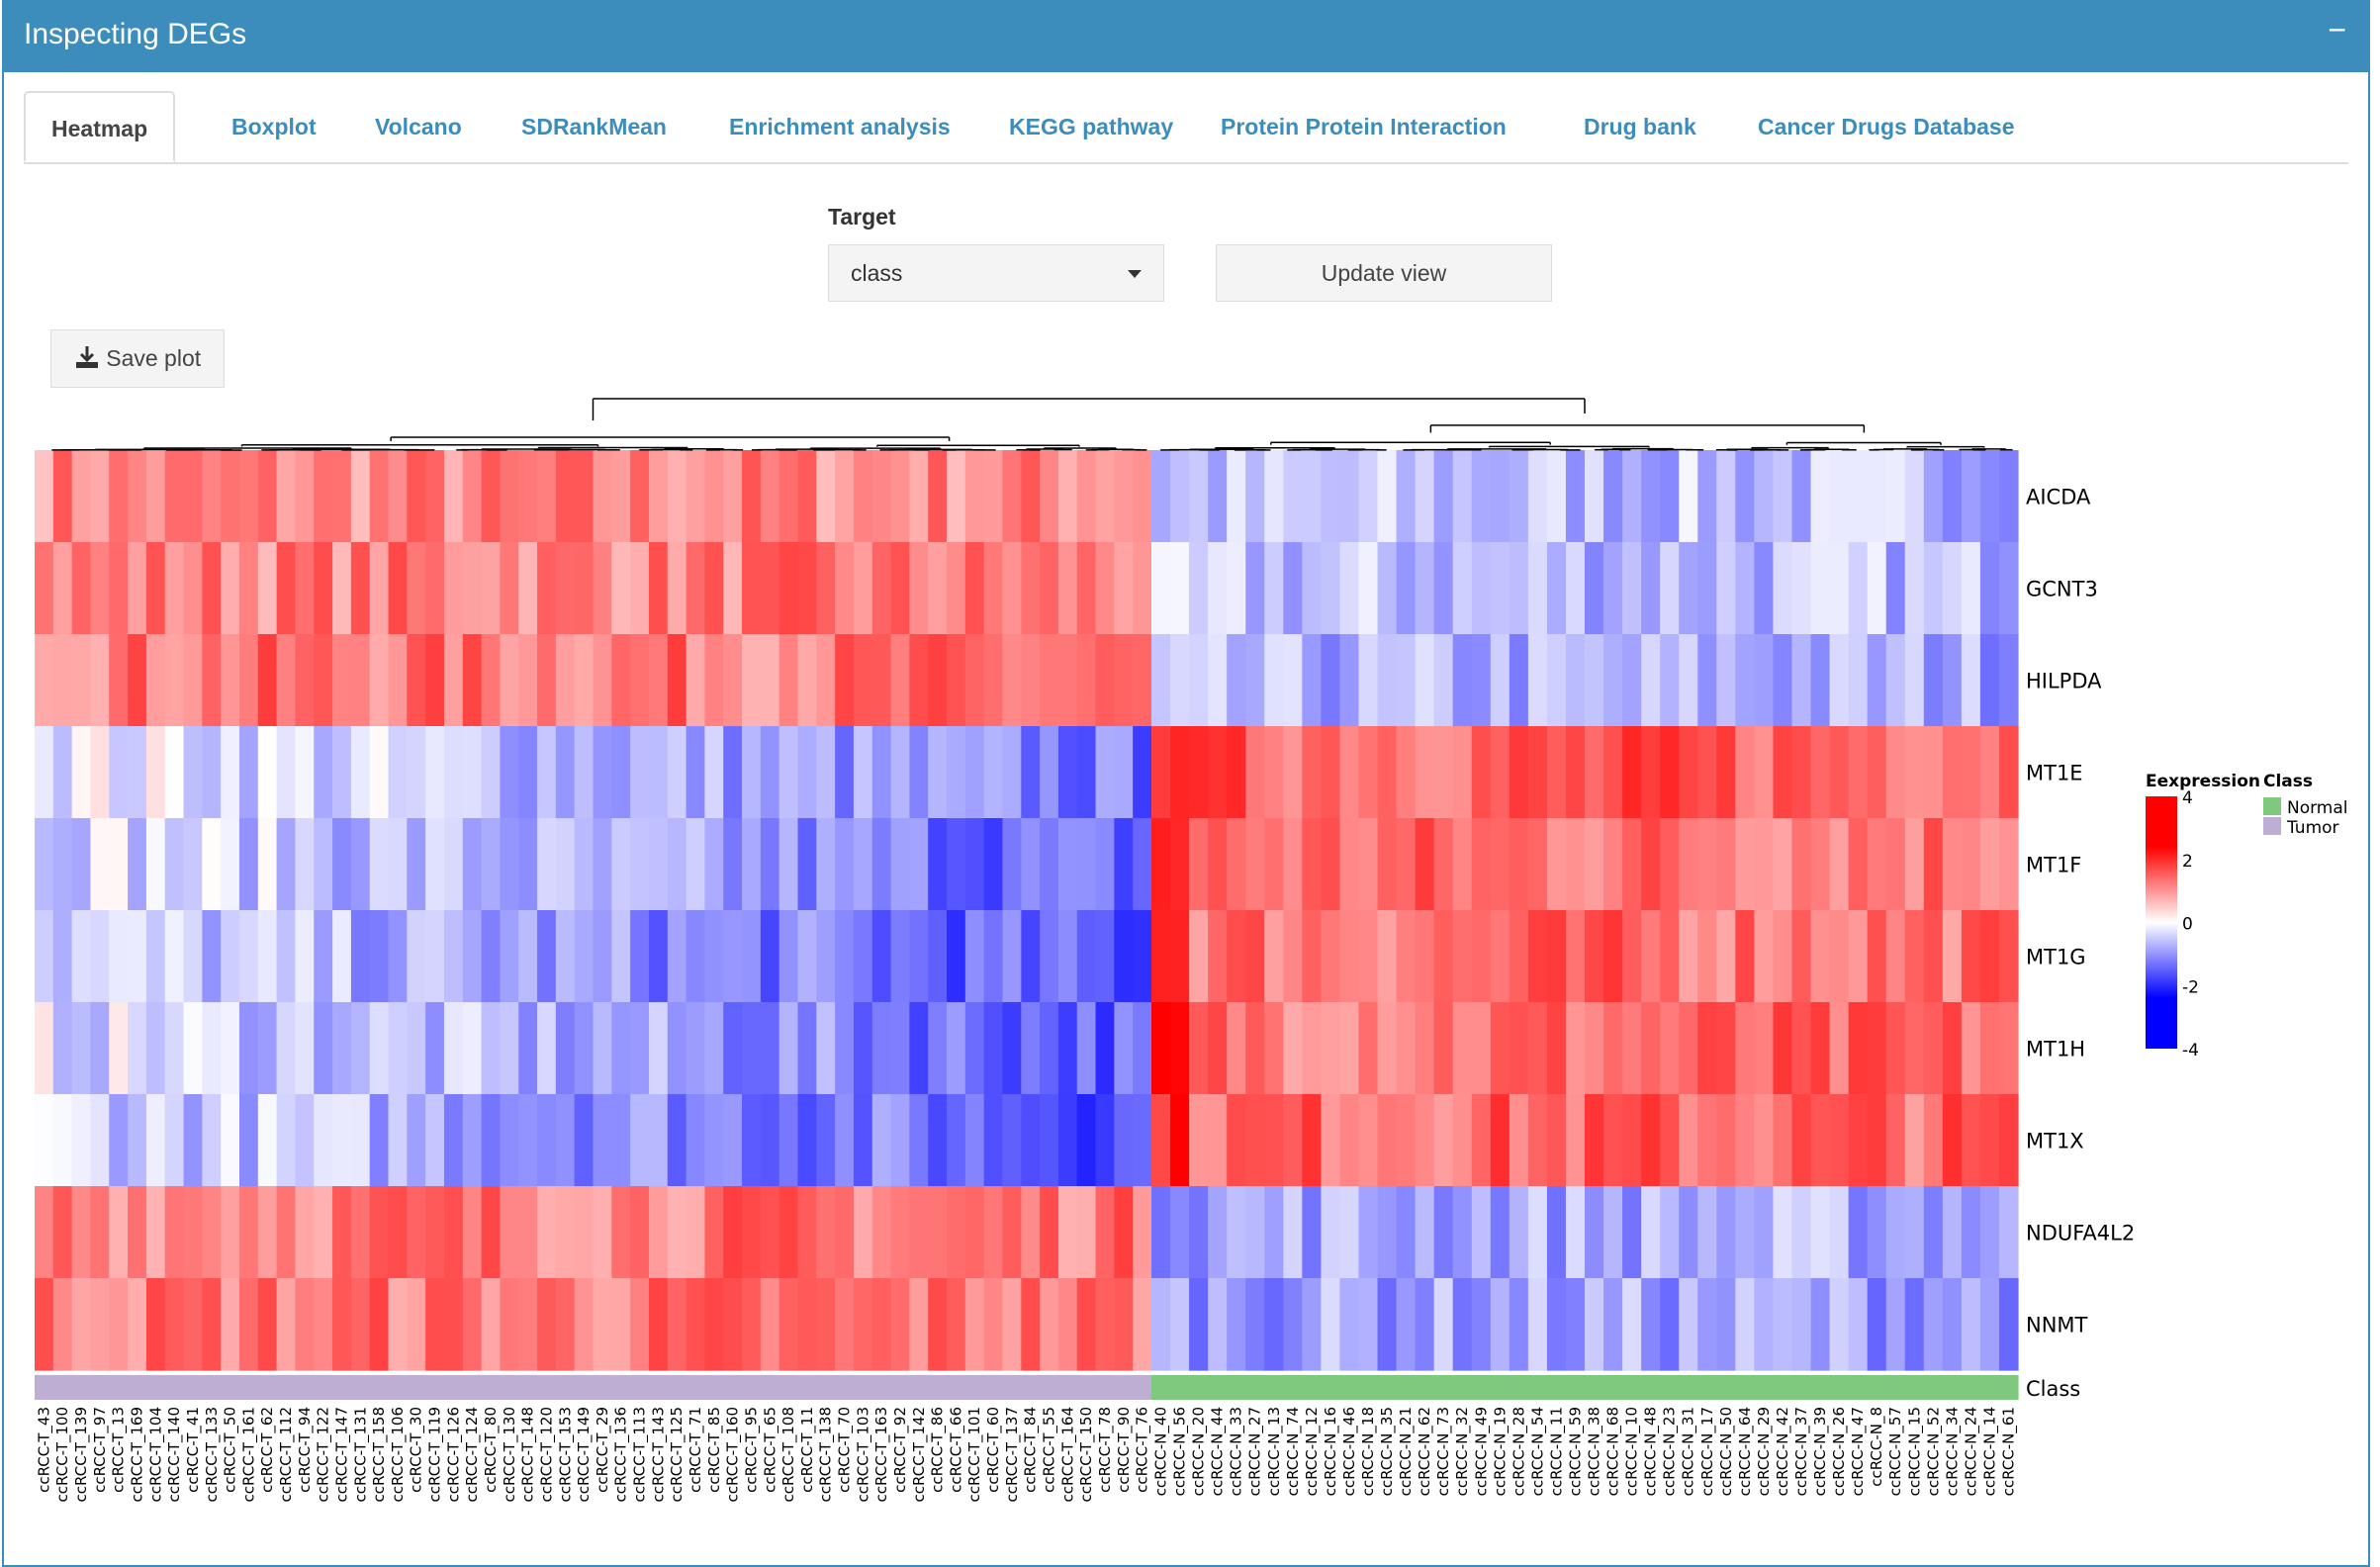 The height and width of the screenshot is (1567, 2380). Describe the element at coordinates (1640, 126) in the screenshot. I see `tab-drug-bank: Drug bank` at that location.